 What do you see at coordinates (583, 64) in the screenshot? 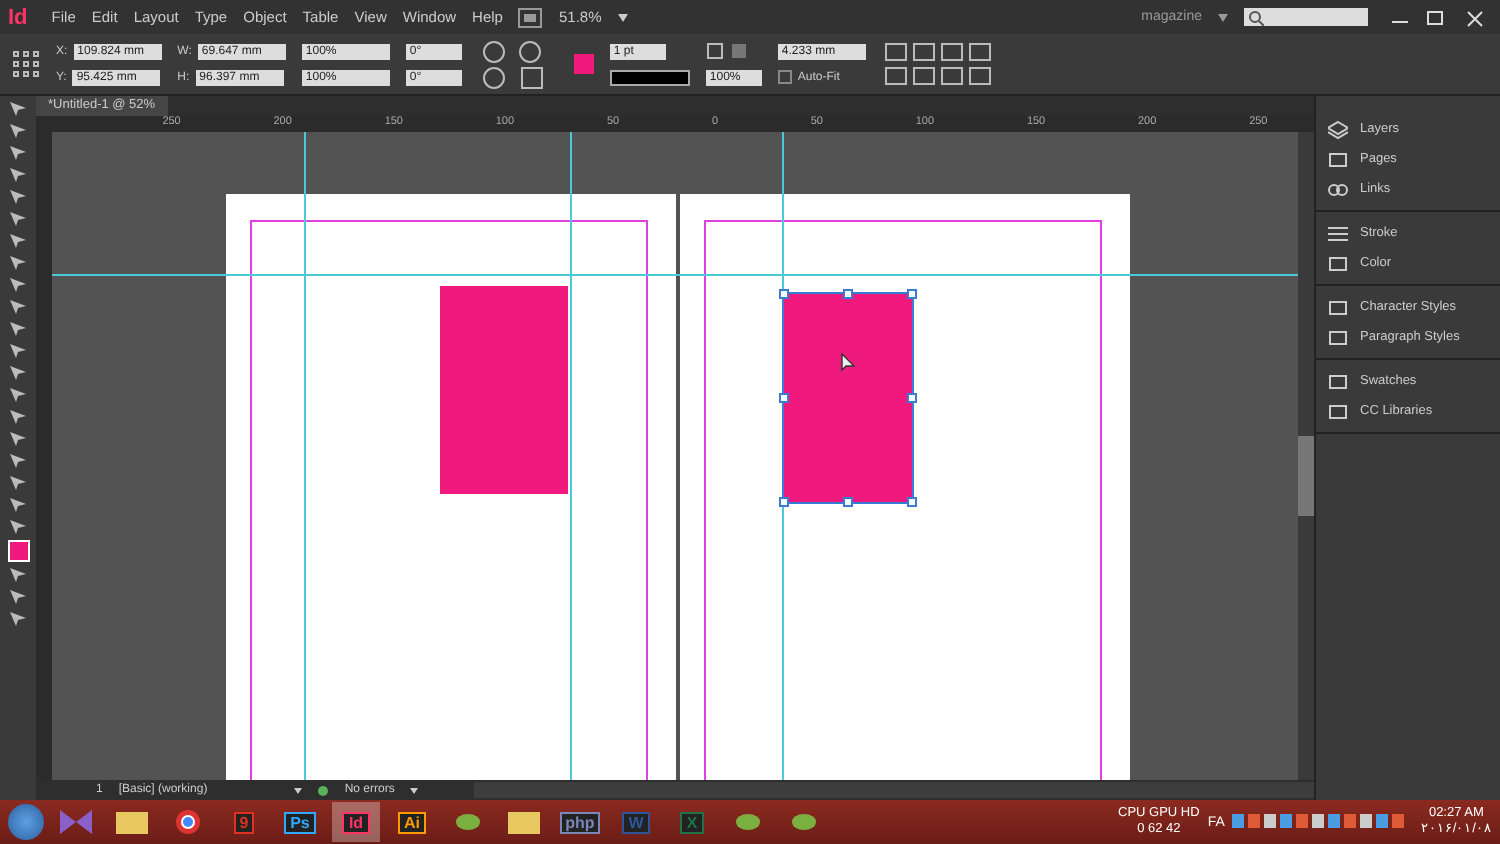
I see `fill-swatch` at bounding box center [583, 64].